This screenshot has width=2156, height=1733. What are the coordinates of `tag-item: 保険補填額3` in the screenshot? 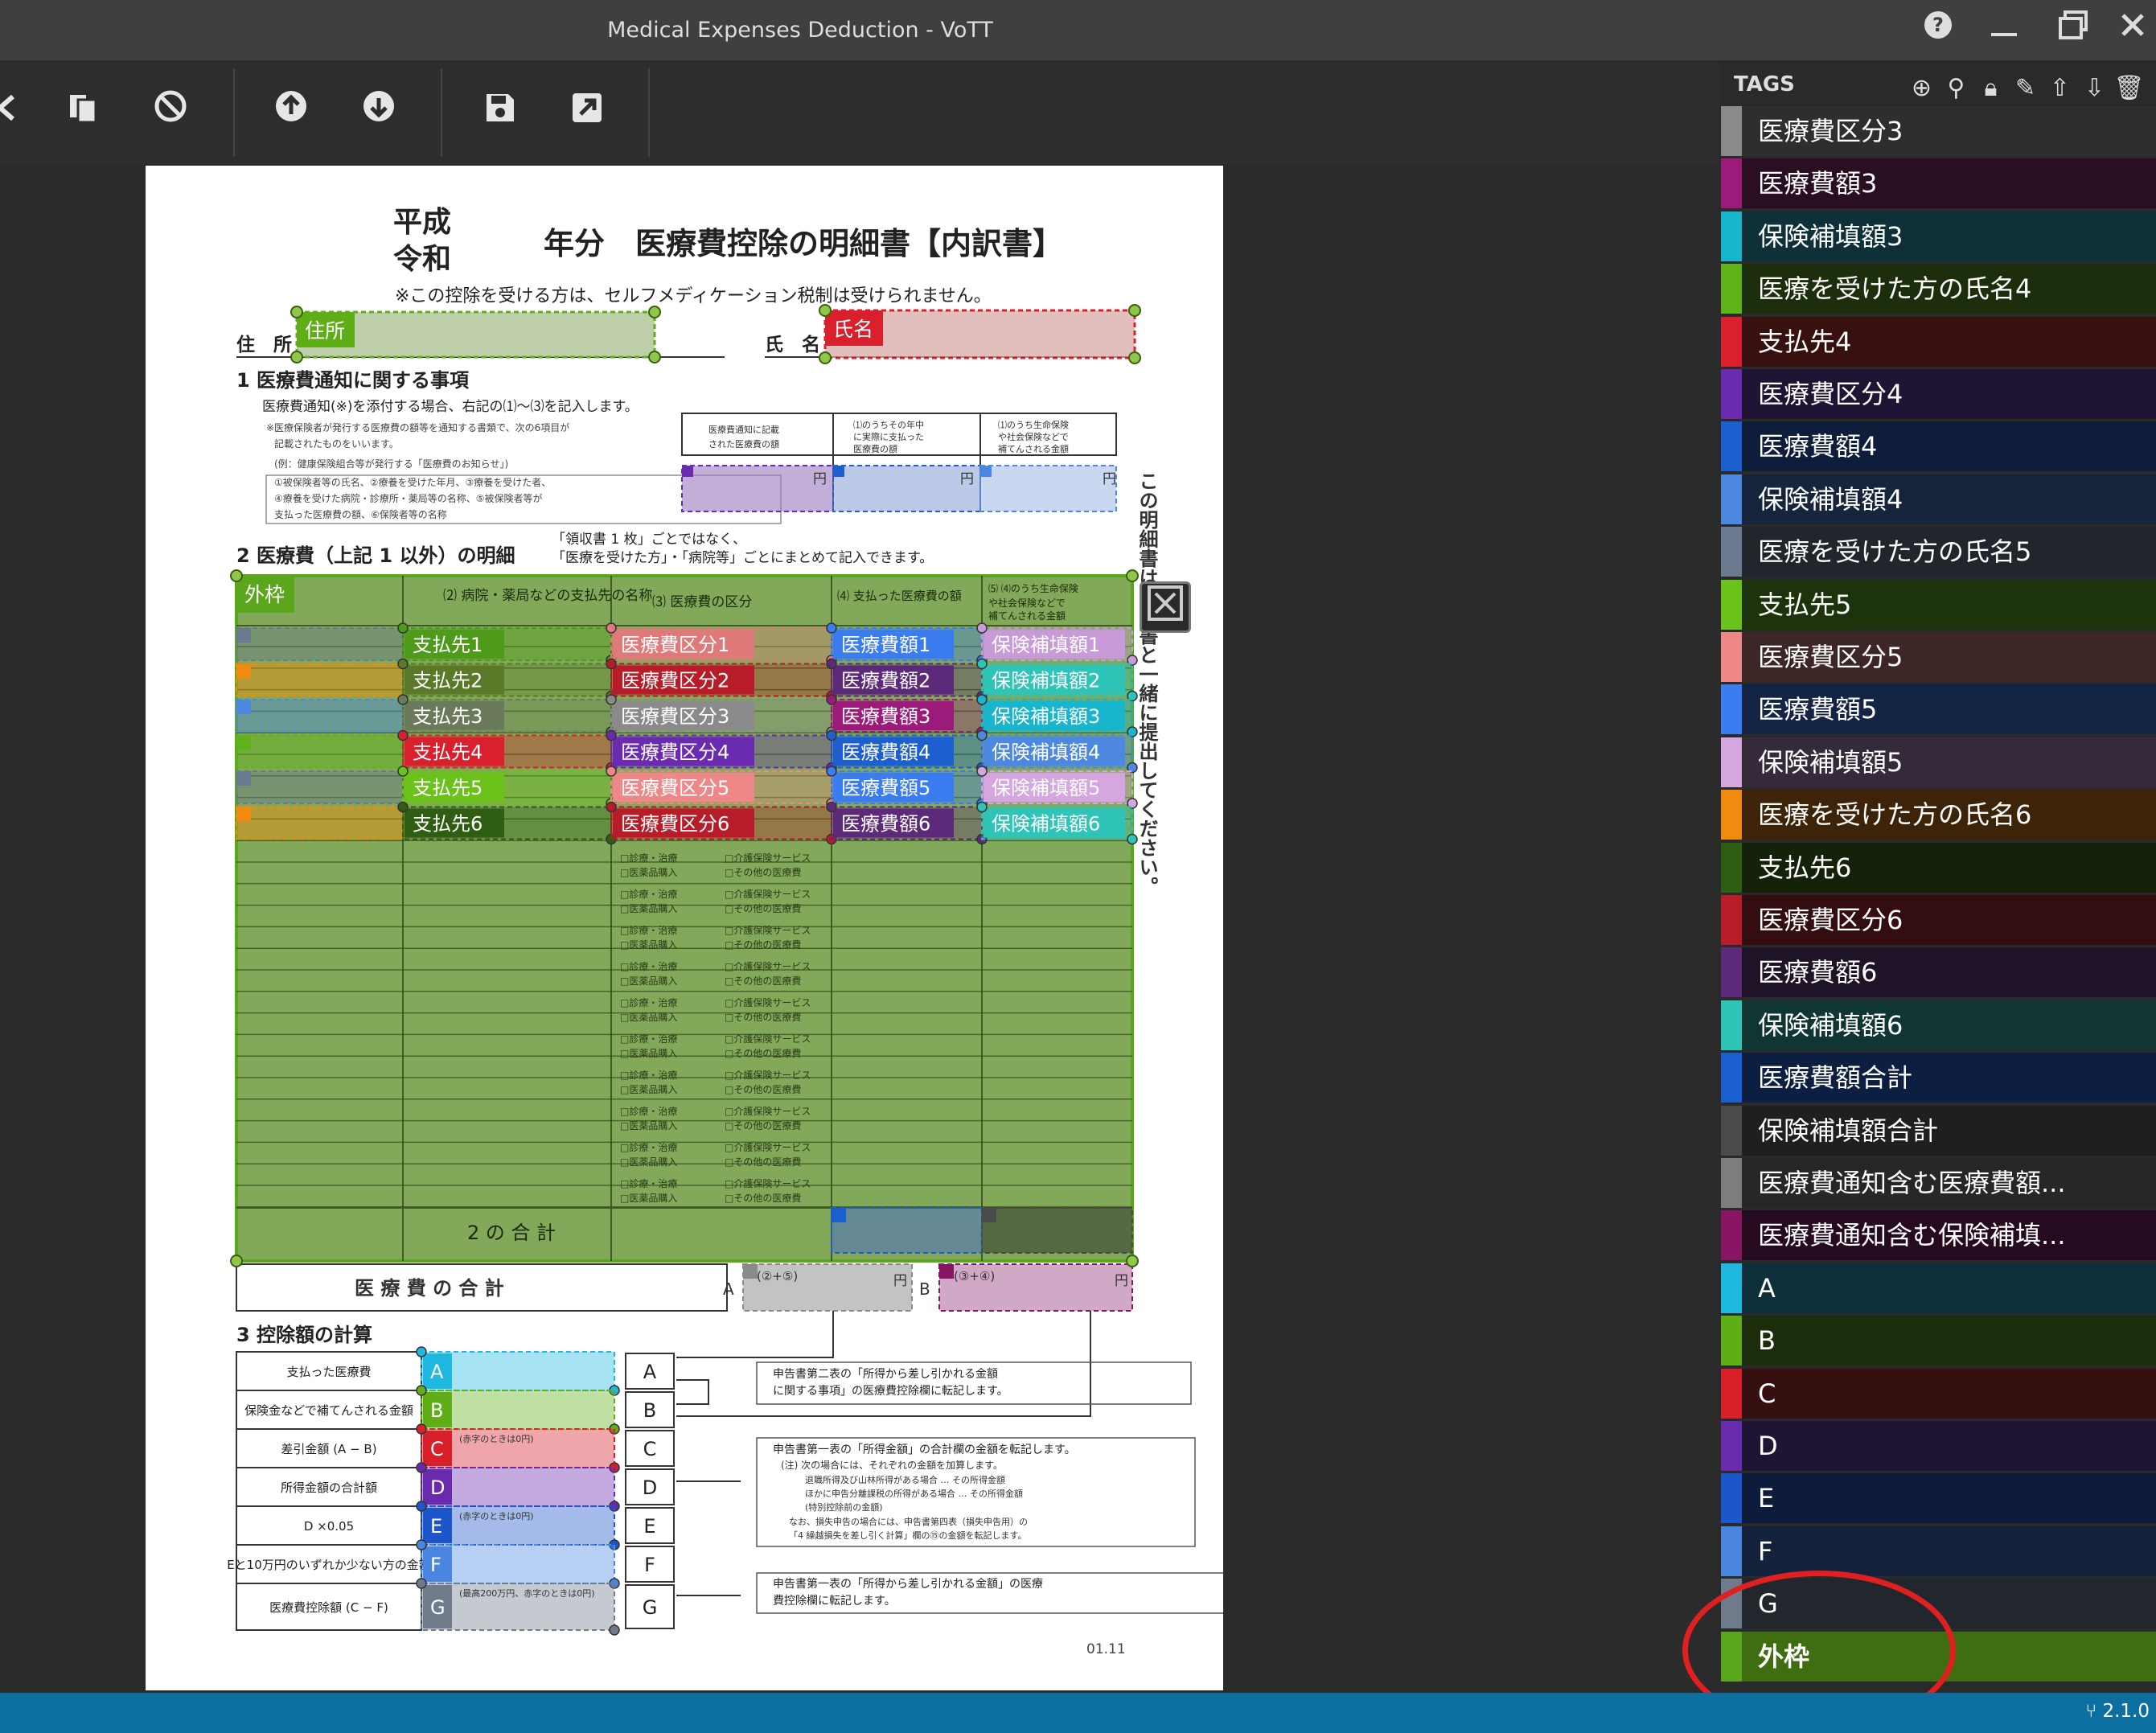 It's located at (1938, 236).